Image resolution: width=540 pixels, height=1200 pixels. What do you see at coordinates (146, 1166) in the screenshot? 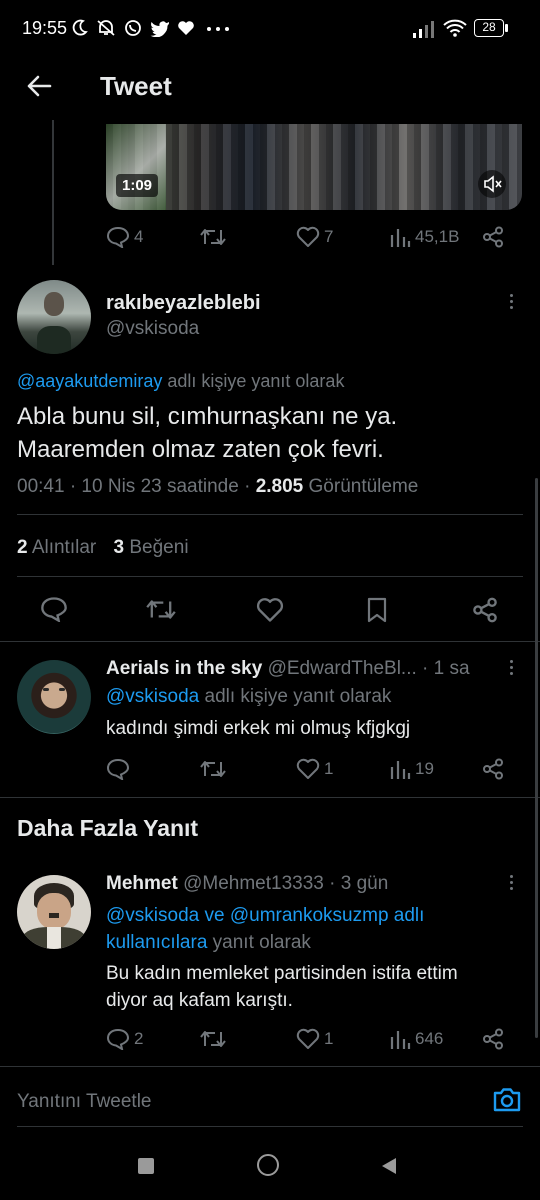
I see `recent-apps-button` at bounding box center [146, 1166].